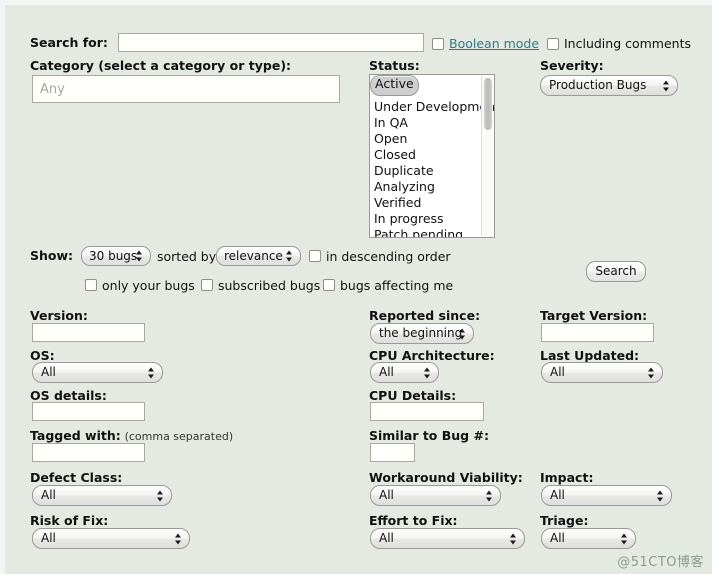 Image resolution: width=712 pixels, height=574 pixels. I want to click on tagged-with-input, so click(88, 452).